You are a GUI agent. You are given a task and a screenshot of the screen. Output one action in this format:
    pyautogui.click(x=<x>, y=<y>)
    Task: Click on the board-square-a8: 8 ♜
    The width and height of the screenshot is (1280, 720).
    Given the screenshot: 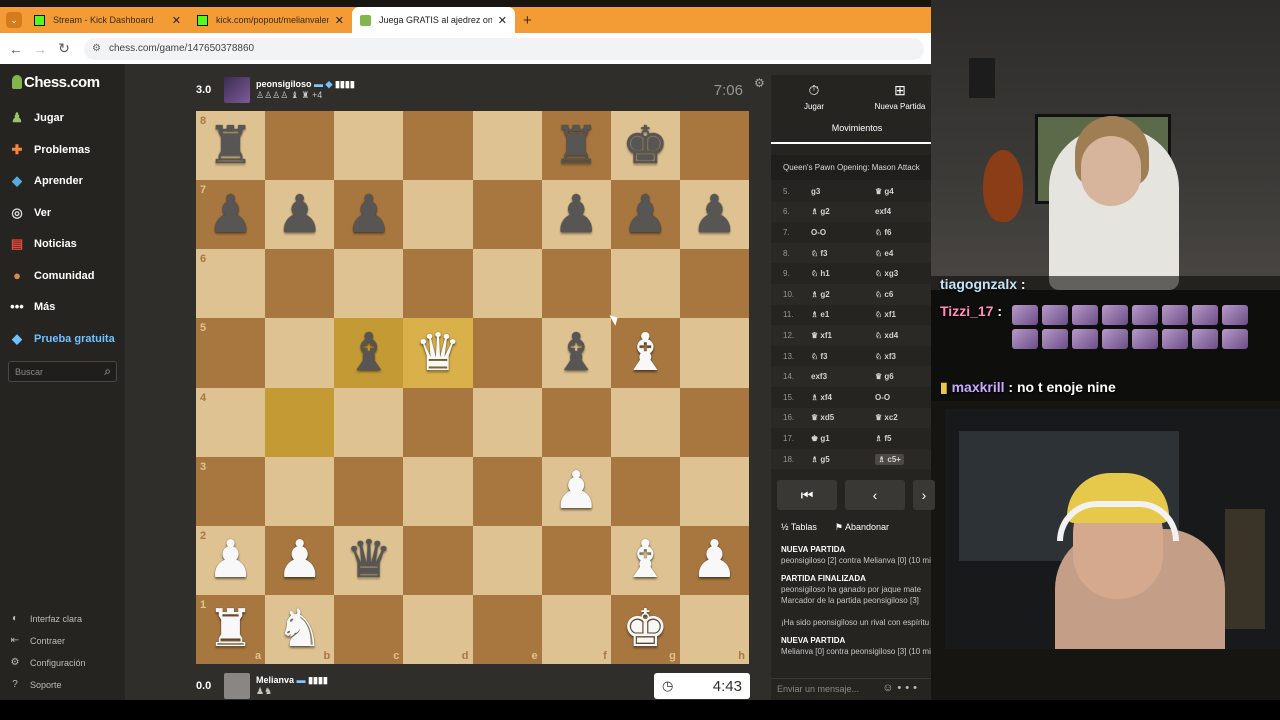 What is the action you would take?
    pyautogui.click(x=231, y=146)
    